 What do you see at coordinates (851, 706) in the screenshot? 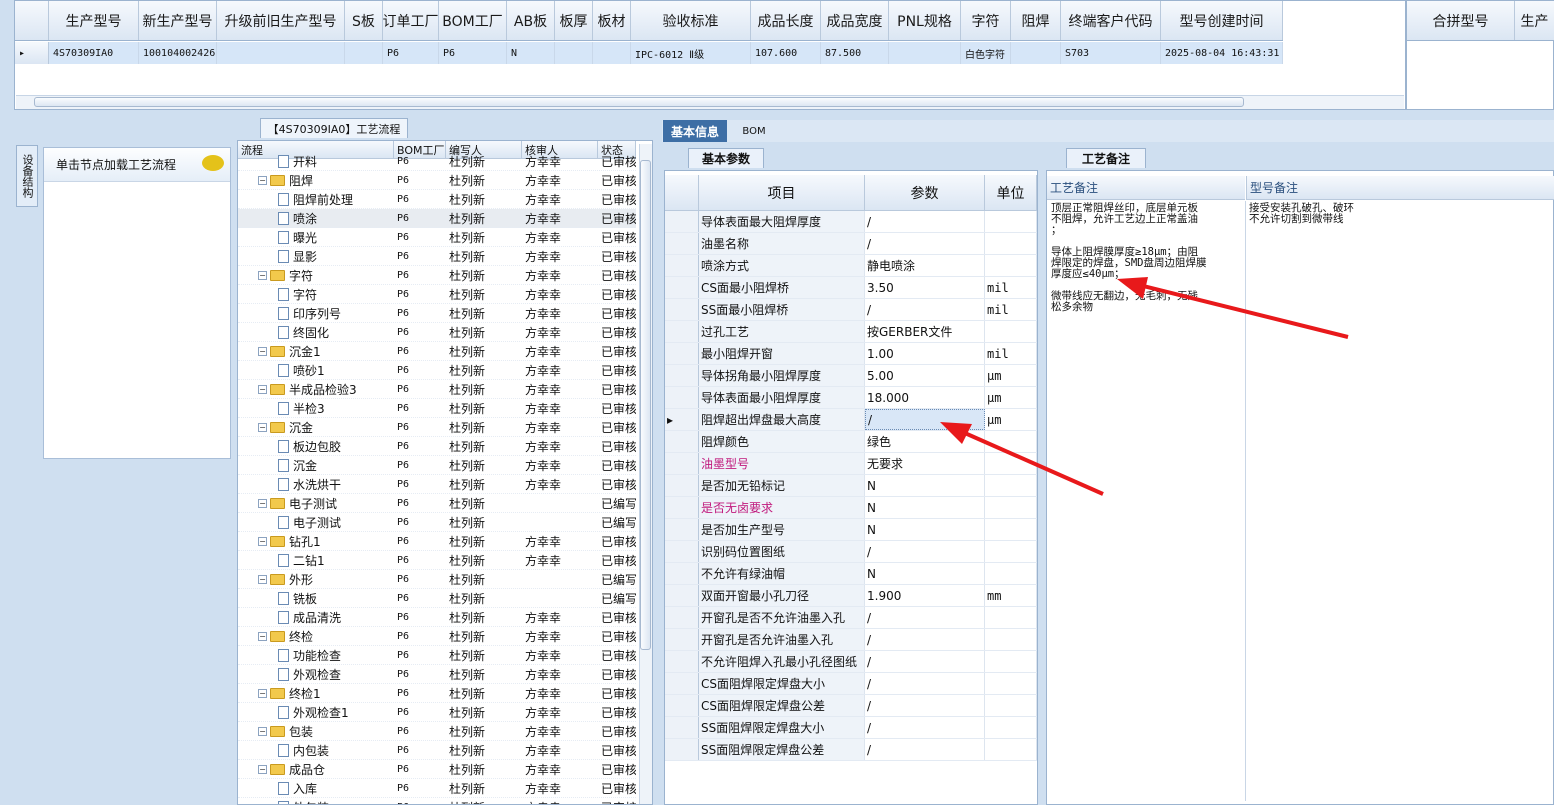
I see `param-row: CS面阻焊限定焊盘公差 /` at bounding box center [851, 706].